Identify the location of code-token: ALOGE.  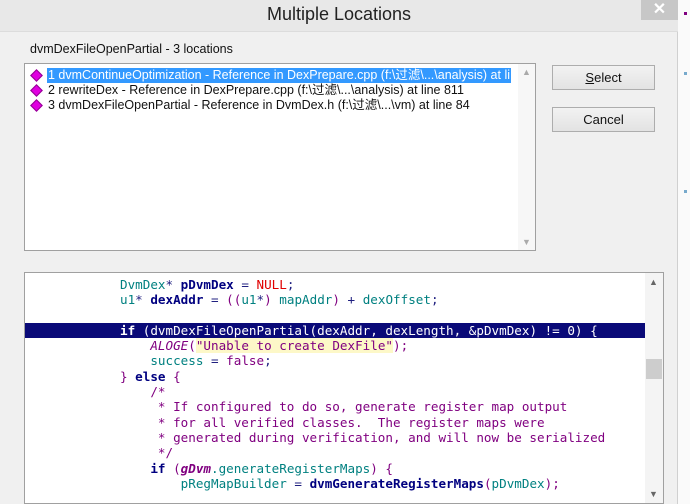
(169, 346).